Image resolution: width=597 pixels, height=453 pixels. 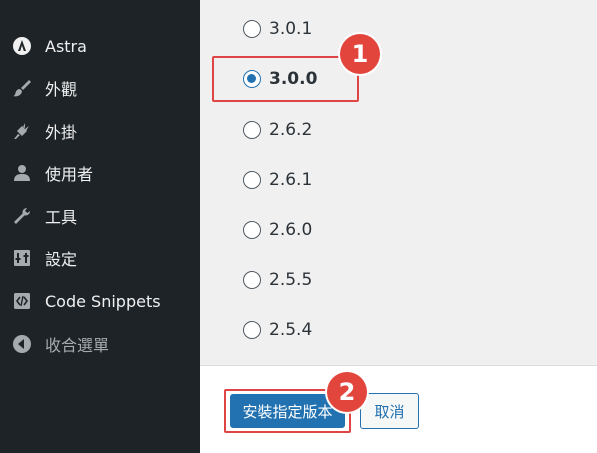 What do you see at coordinates (291, 180) in the screenshot?
I see `version-label: 2.6.1` at bounding box center [291, 180].